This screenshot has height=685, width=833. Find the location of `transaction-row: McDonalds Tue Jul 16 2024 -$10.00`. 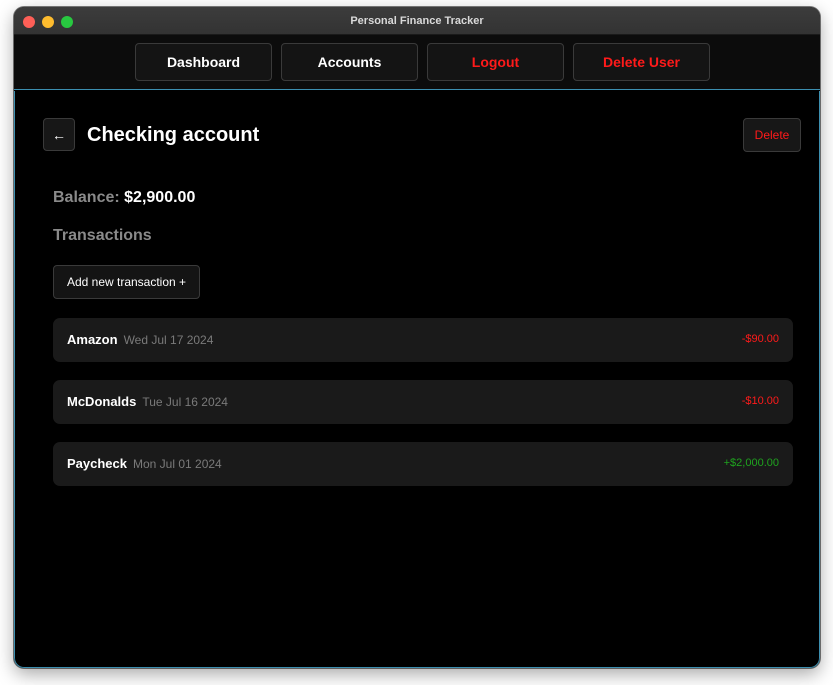

transaction-row: McDonalds Tue Jul 16 2024 -$10.00 is located at coordinates (423, 402).